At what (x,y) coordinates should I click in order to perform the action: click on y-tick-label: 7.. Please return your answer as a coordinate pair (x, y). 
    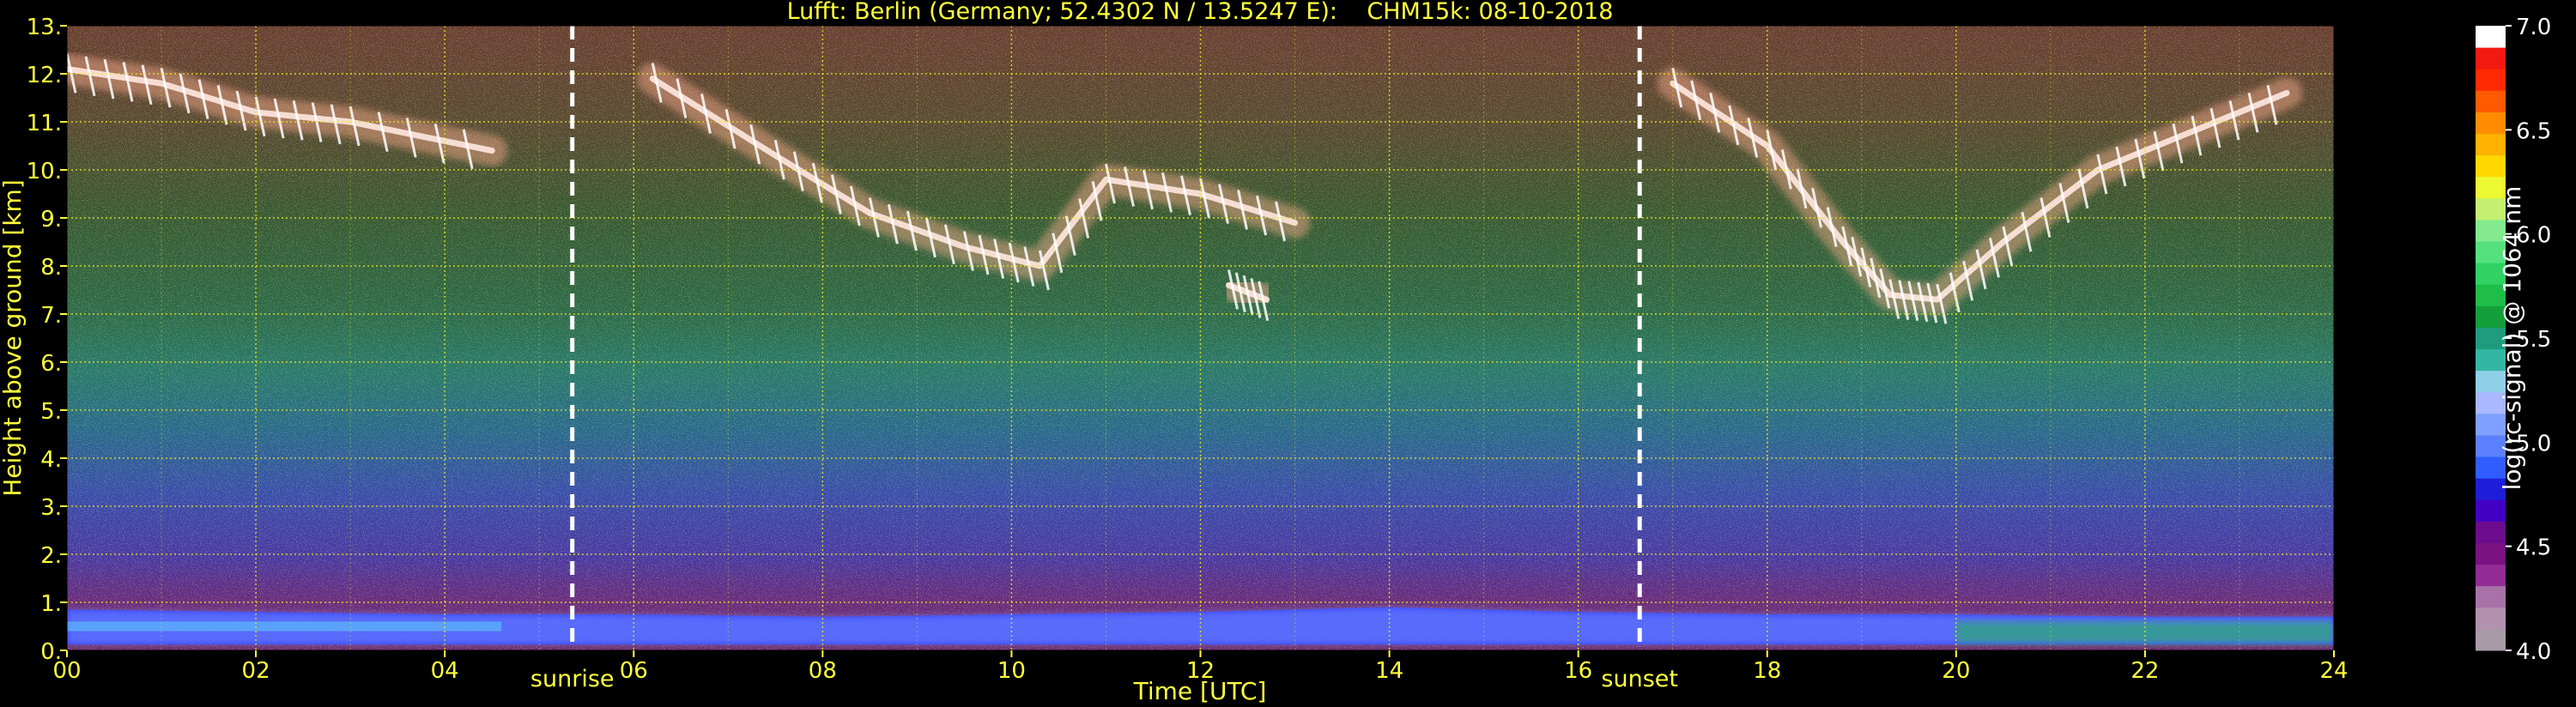
    Looking at the image, I should click on (51, 316).